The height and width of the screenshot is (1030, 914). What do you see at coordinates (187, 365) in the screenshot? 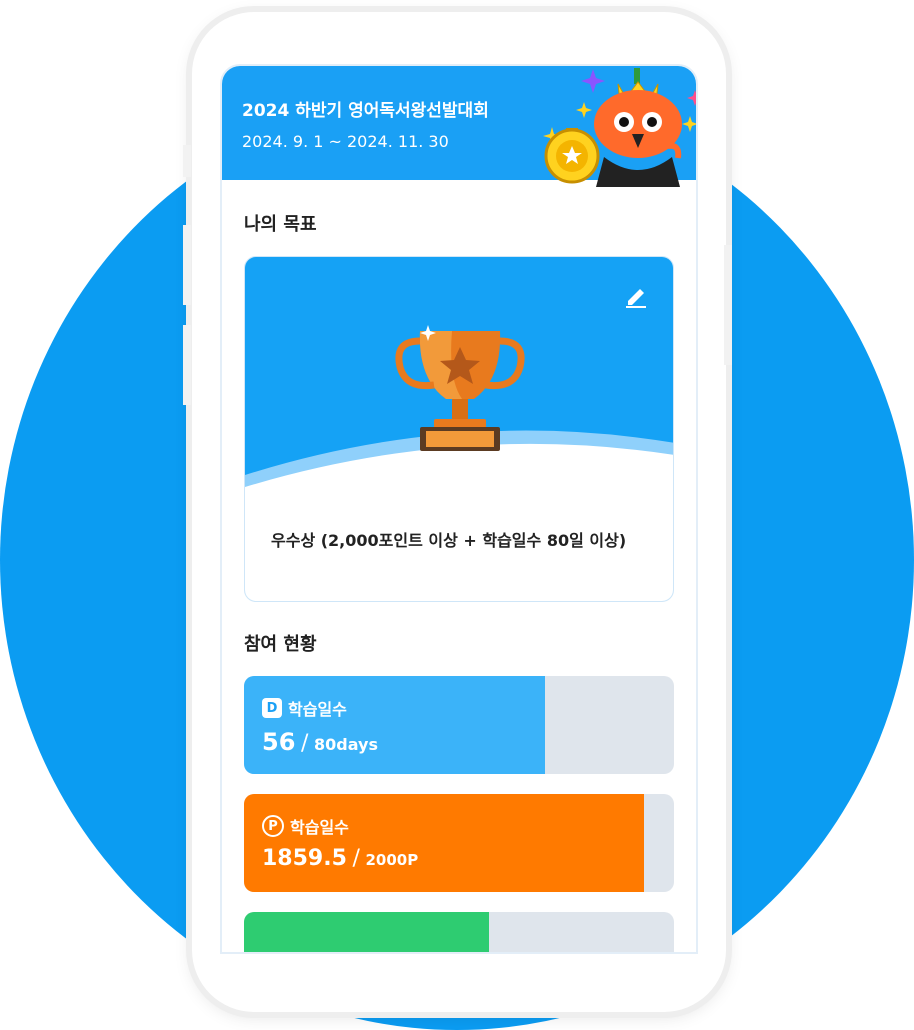
I see `phone-volume-down` at bounding box center [187, 365].